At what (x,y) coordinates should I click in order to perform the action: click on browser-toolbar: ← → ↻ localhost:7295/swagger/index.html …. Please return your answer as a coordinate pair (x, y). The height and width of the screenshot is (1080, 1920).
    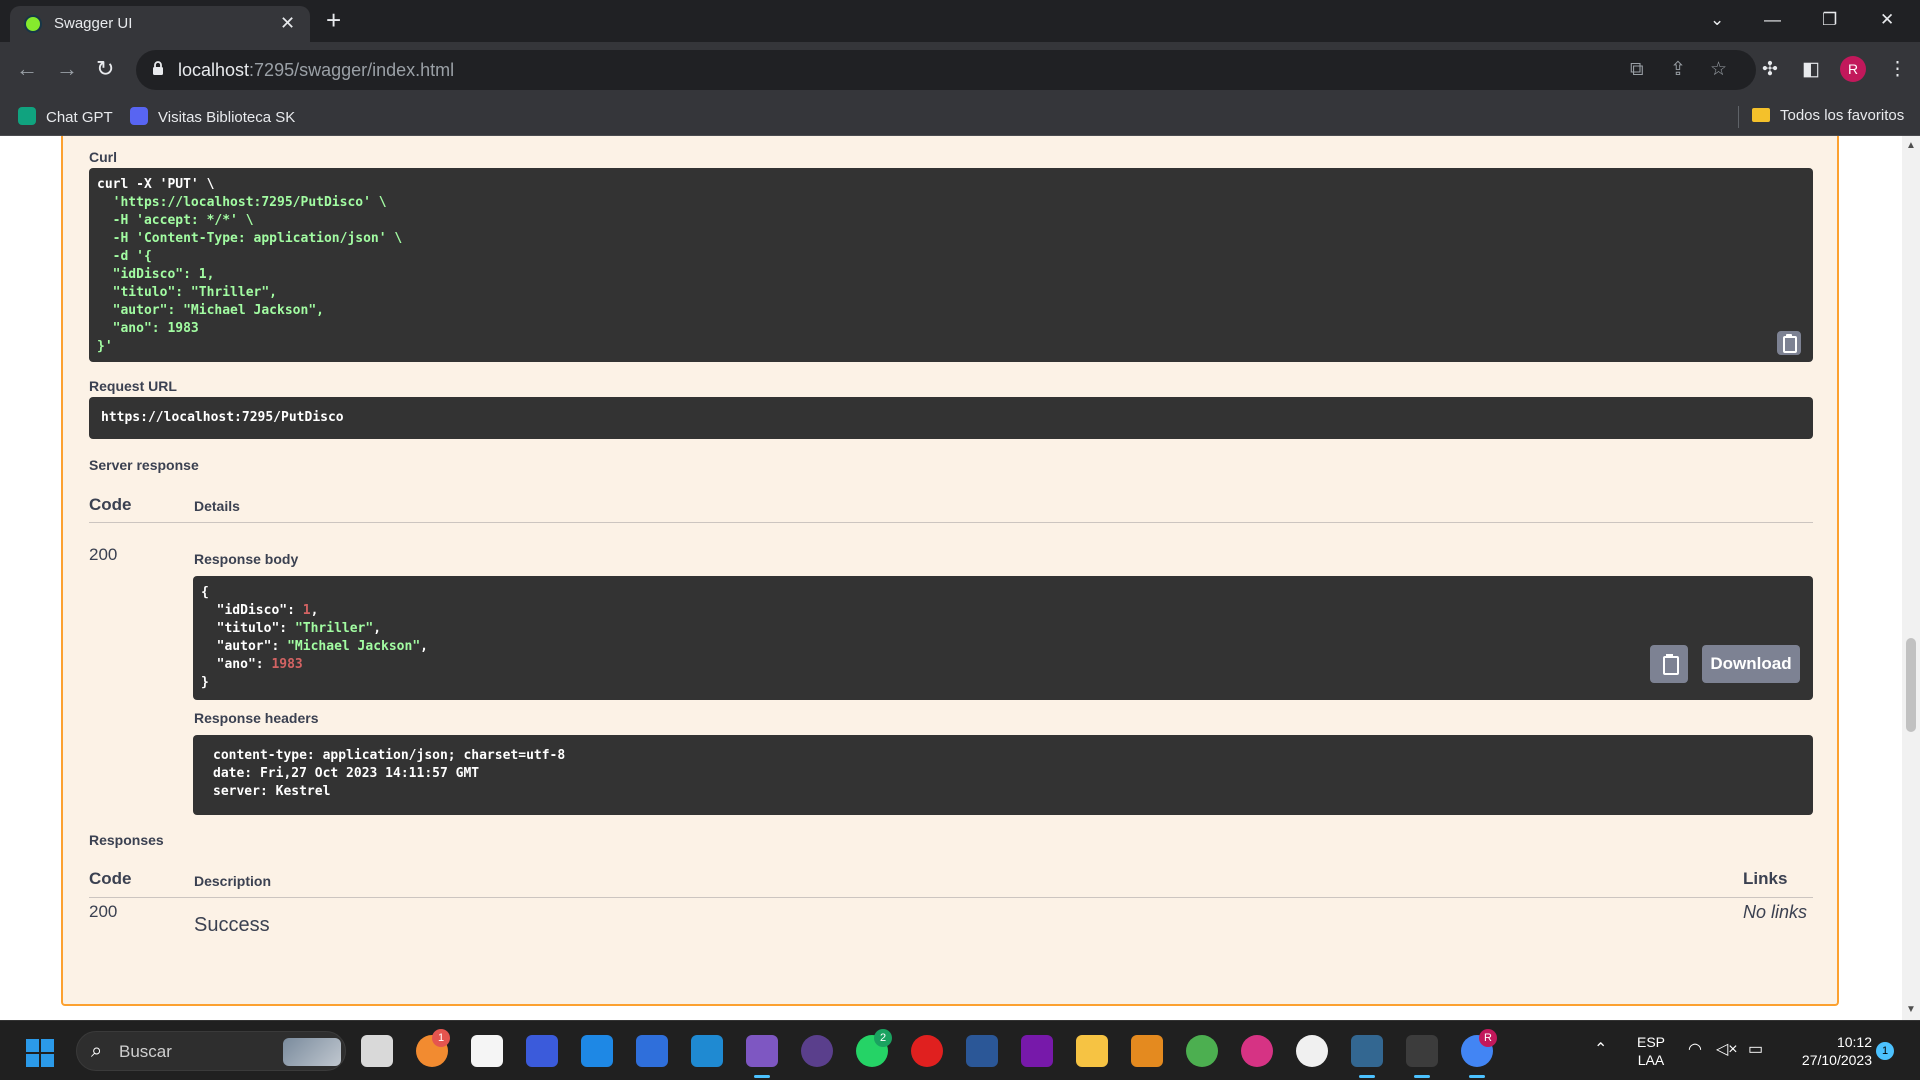
    Looking at the image, I should click on (960, 70).